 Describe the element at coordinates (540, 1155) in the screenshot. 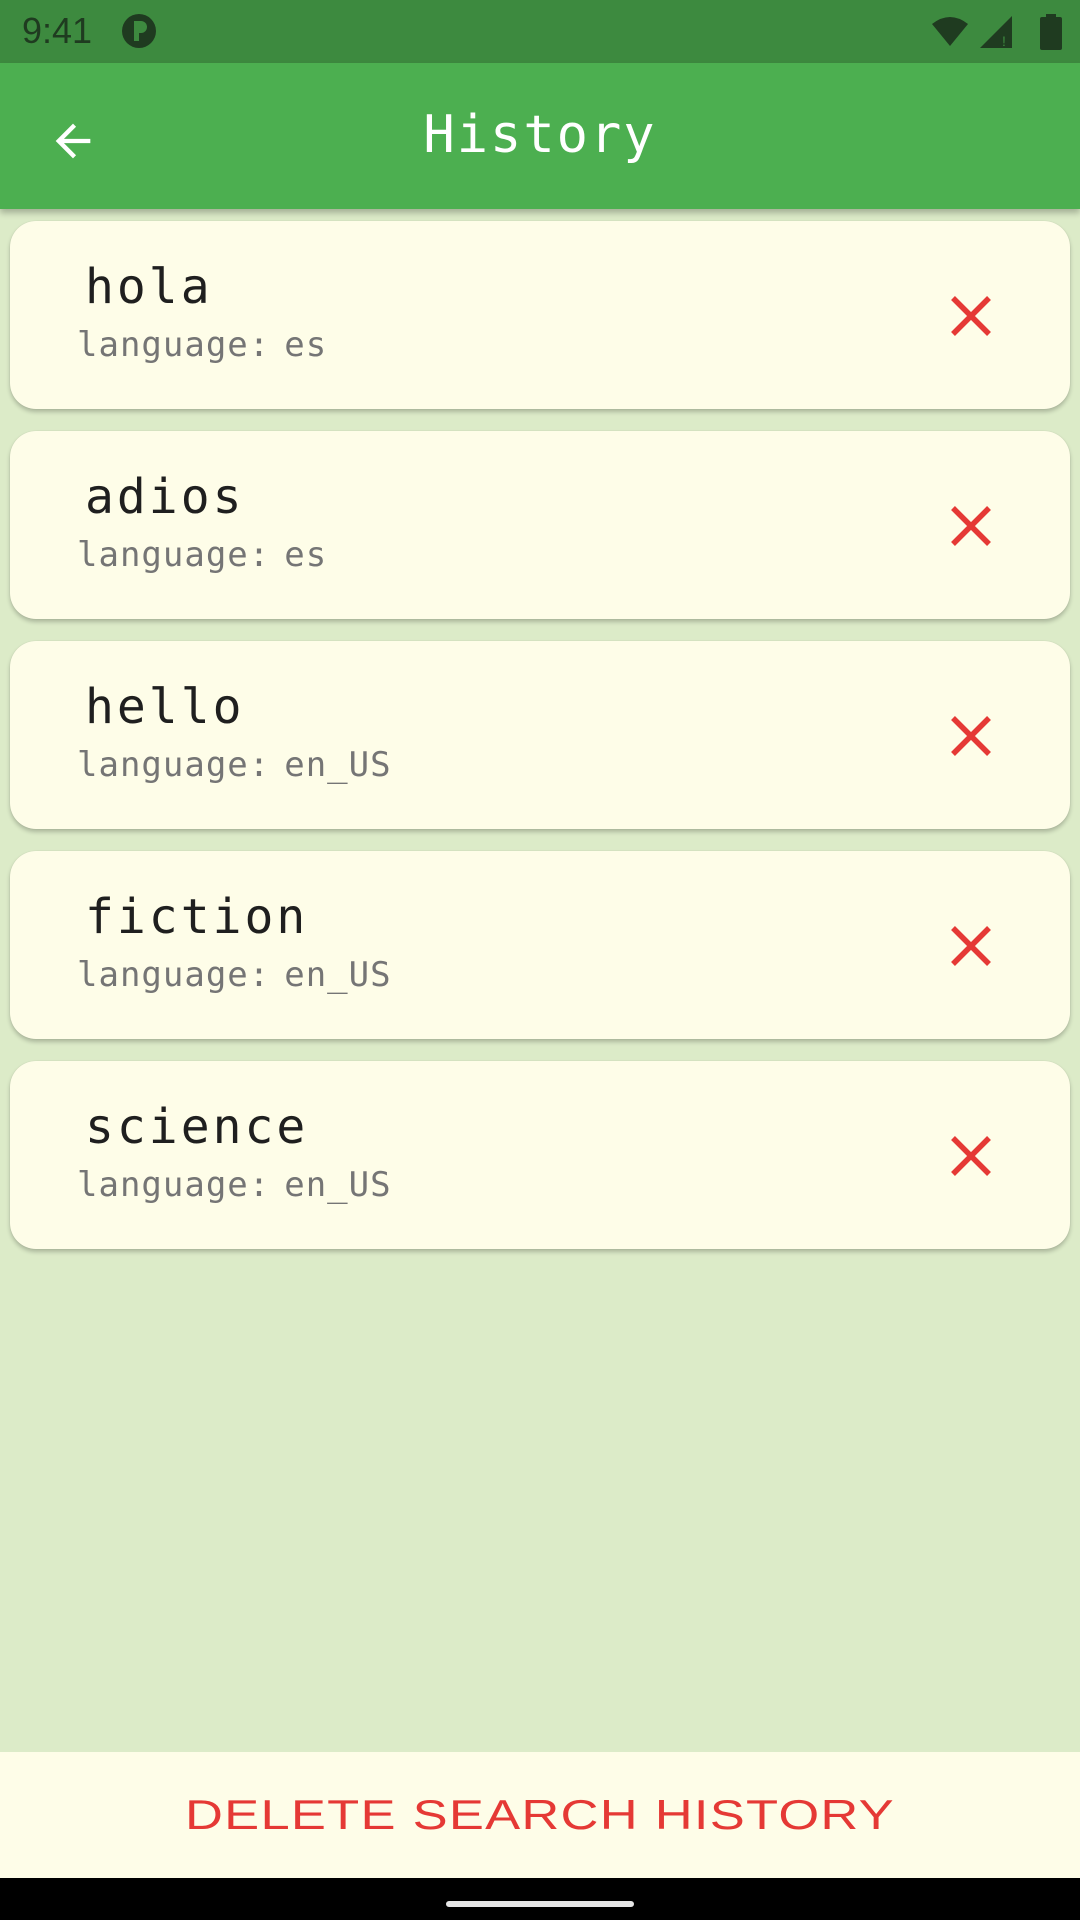

I see `history-item: science language: en_US` at that location.